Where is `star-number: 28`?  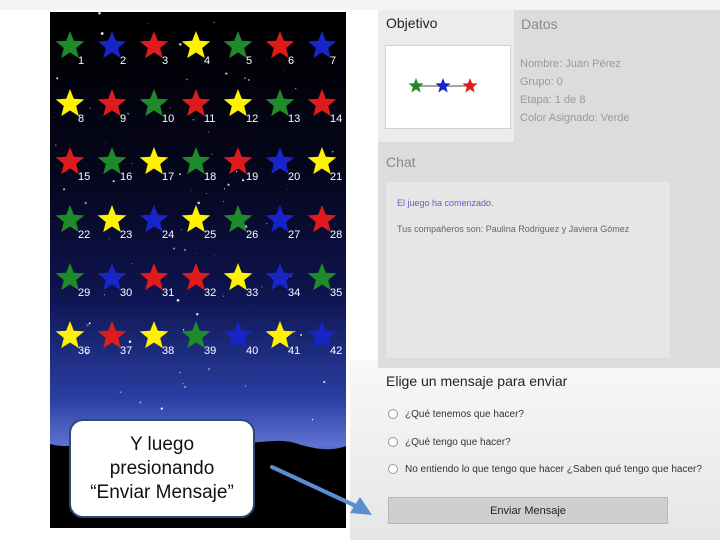 star-number: 28 is located at coordinates (336, 235).